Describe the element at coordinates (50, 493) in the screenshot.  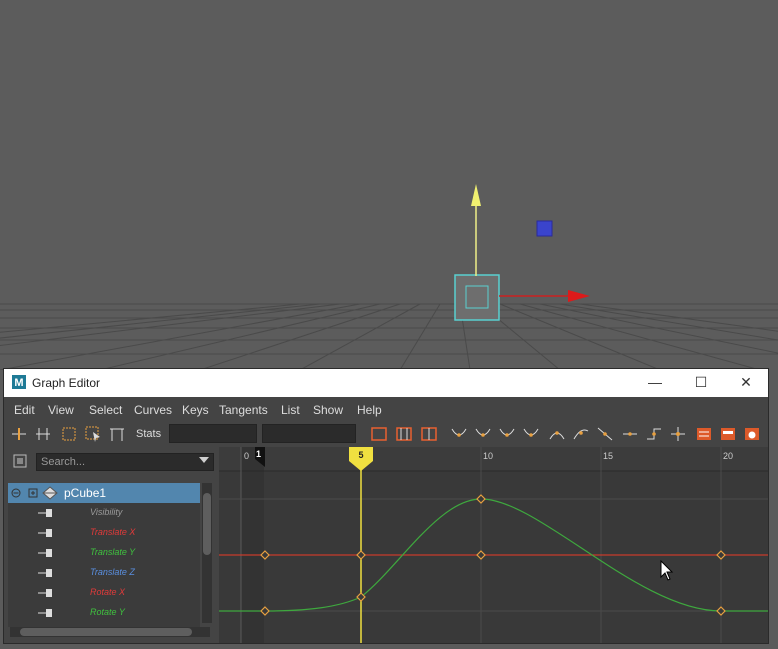
I see `mesh-icon` at that location.